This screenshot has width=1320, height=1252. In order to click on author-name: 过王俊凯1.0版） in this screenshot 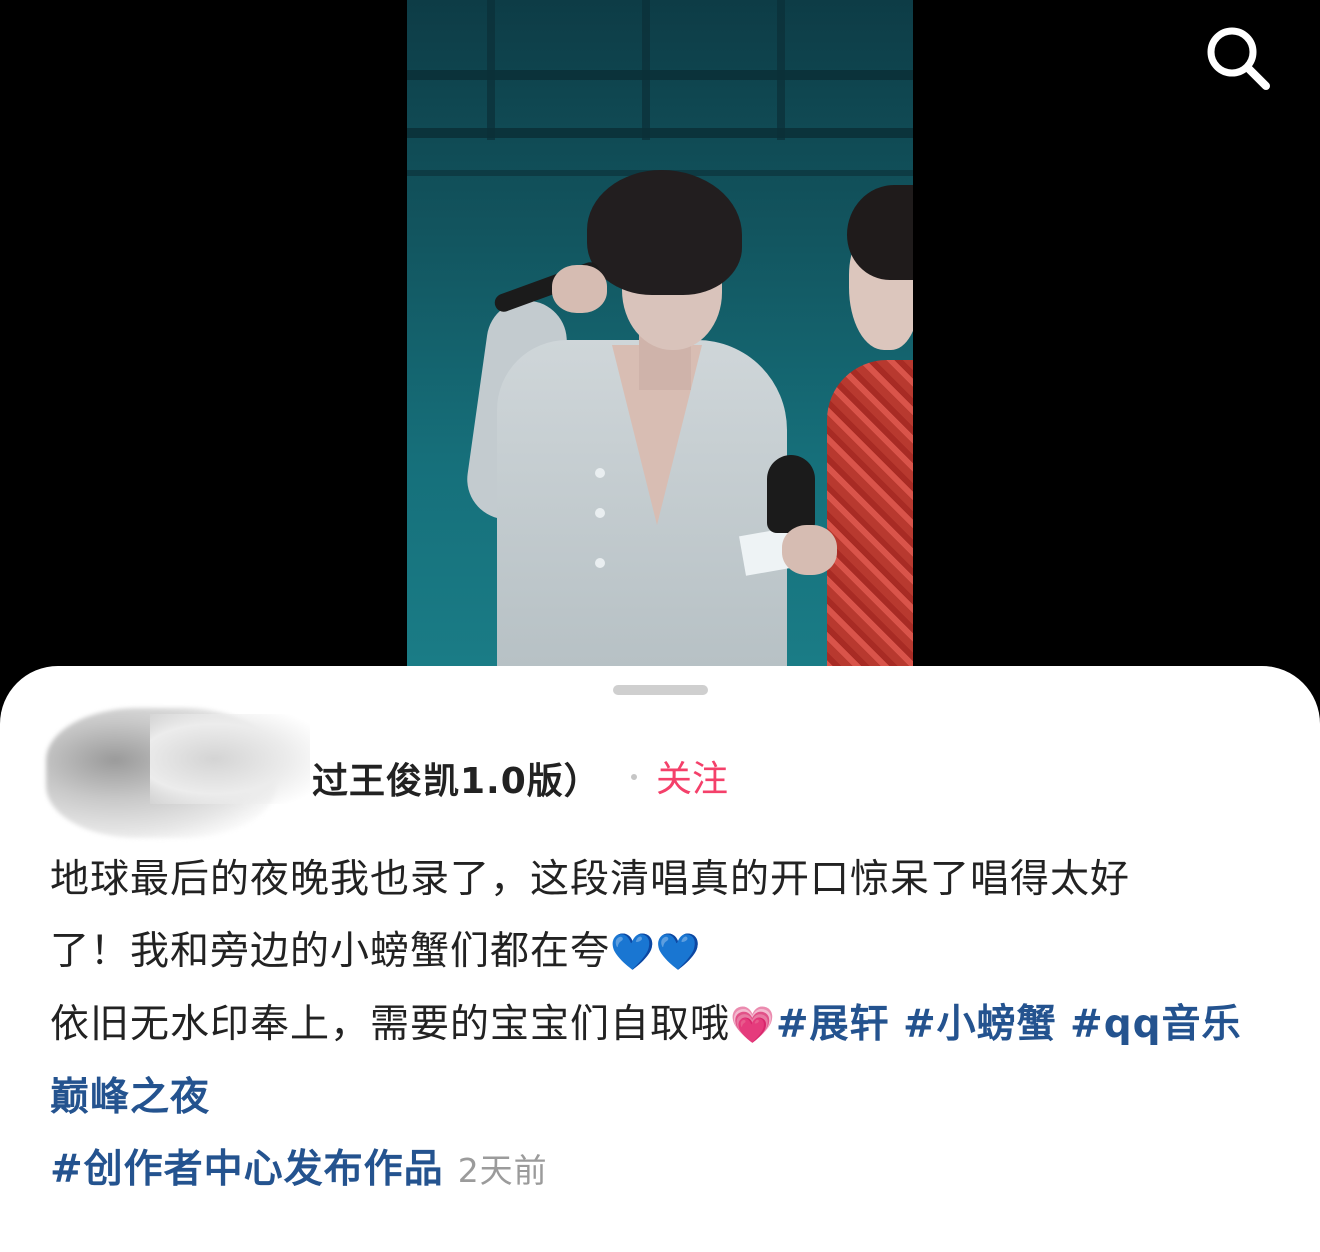, I will do `click(456, 778)`.